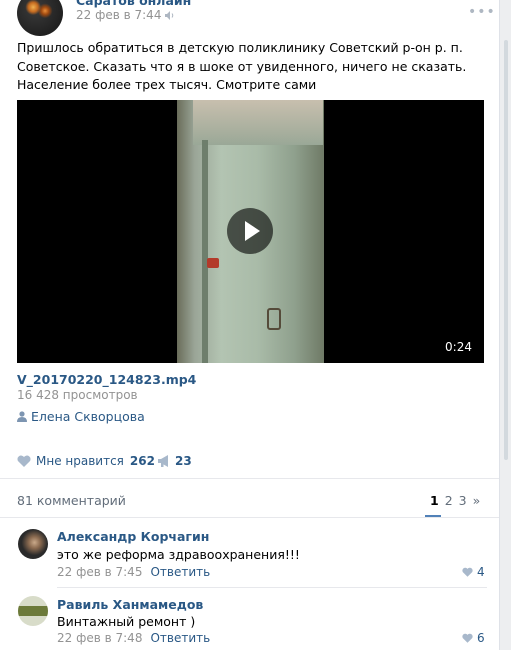 Image resolution: width=511 pixels, height=650 pixels. I want to click on comment-author: Александр Корчагин, so click(133, 536).